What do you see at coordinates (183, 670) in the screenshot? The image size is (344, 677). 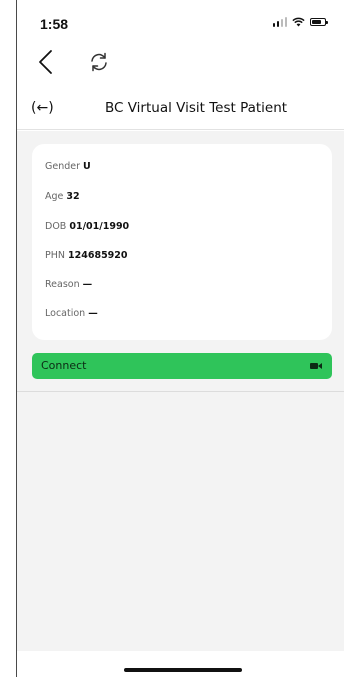 I see `home-indicator` at bounding box center [183, 670].